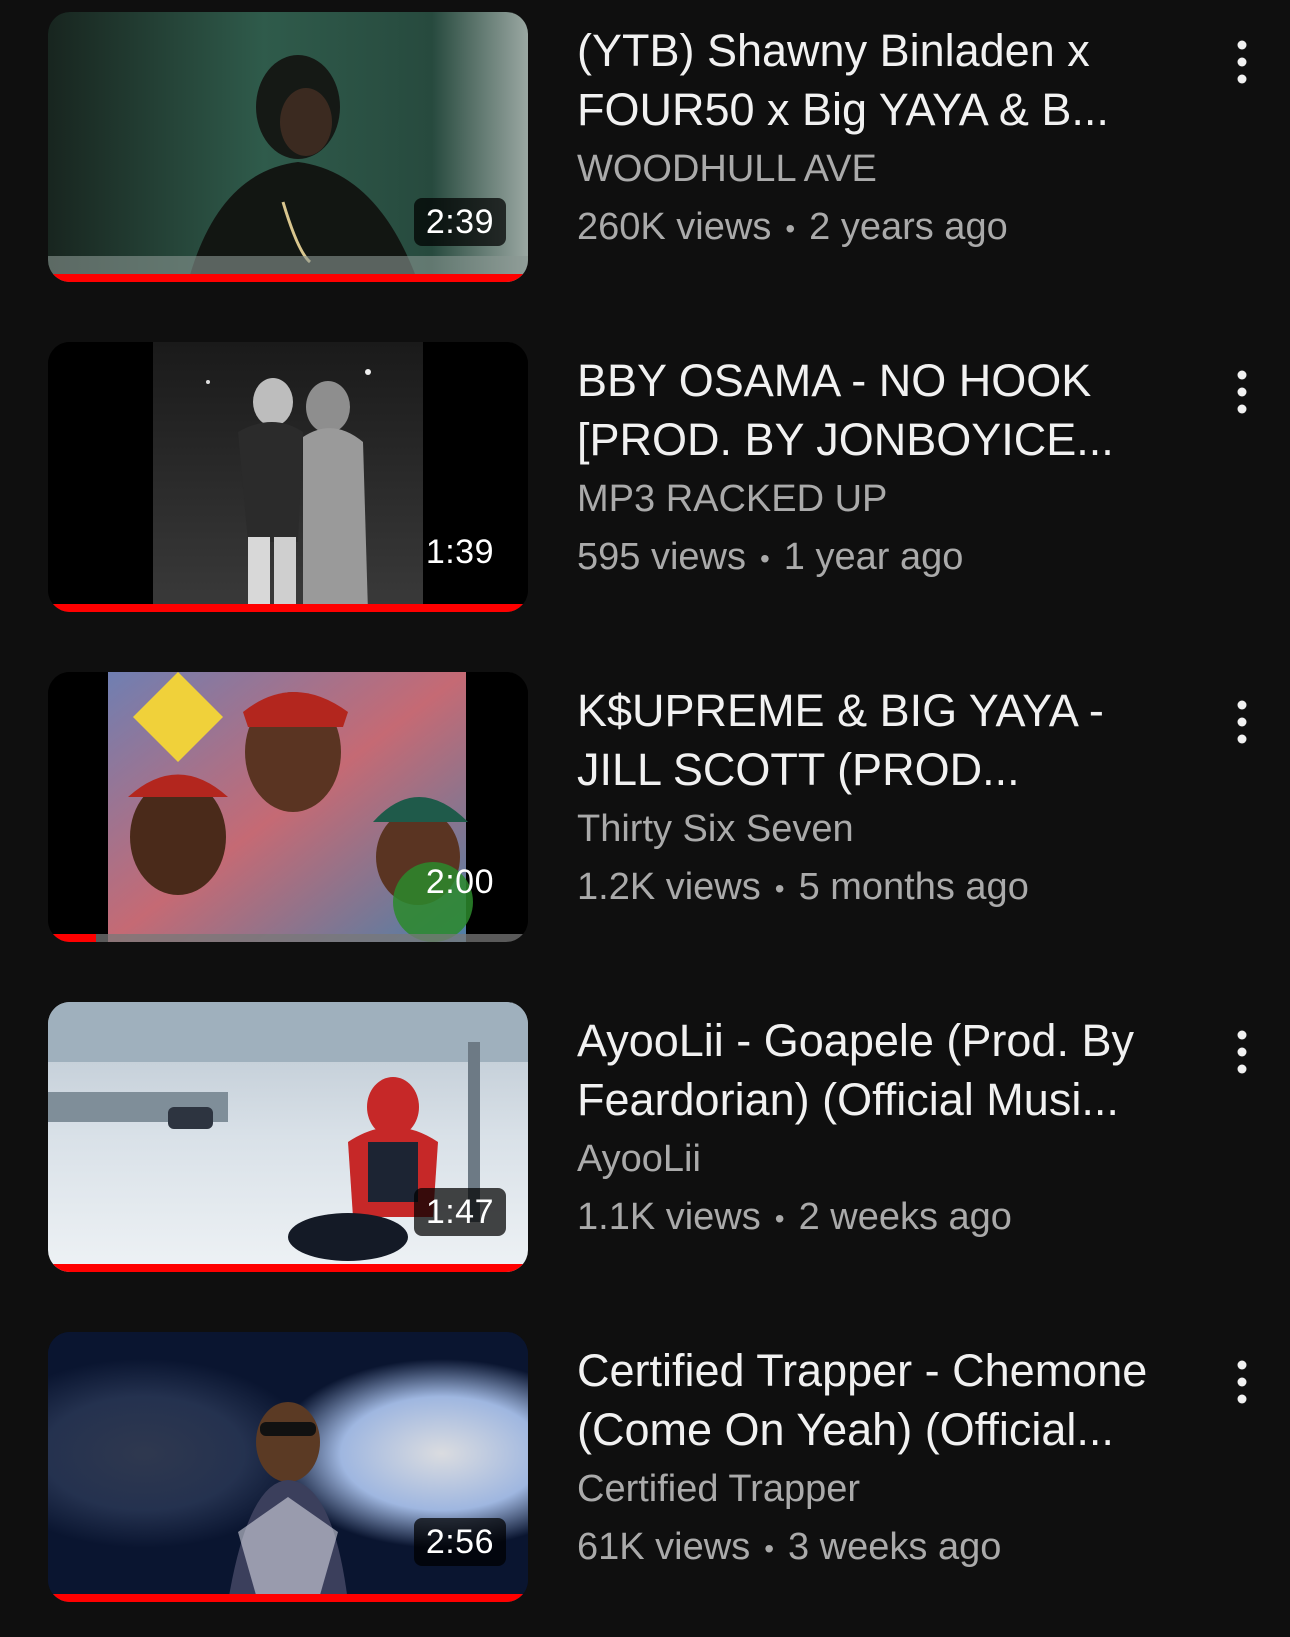 The width and height of the screenshot is (1290, 1637). I want to click on video-stats: 260K views • 2 years ago, so click(897, 228).